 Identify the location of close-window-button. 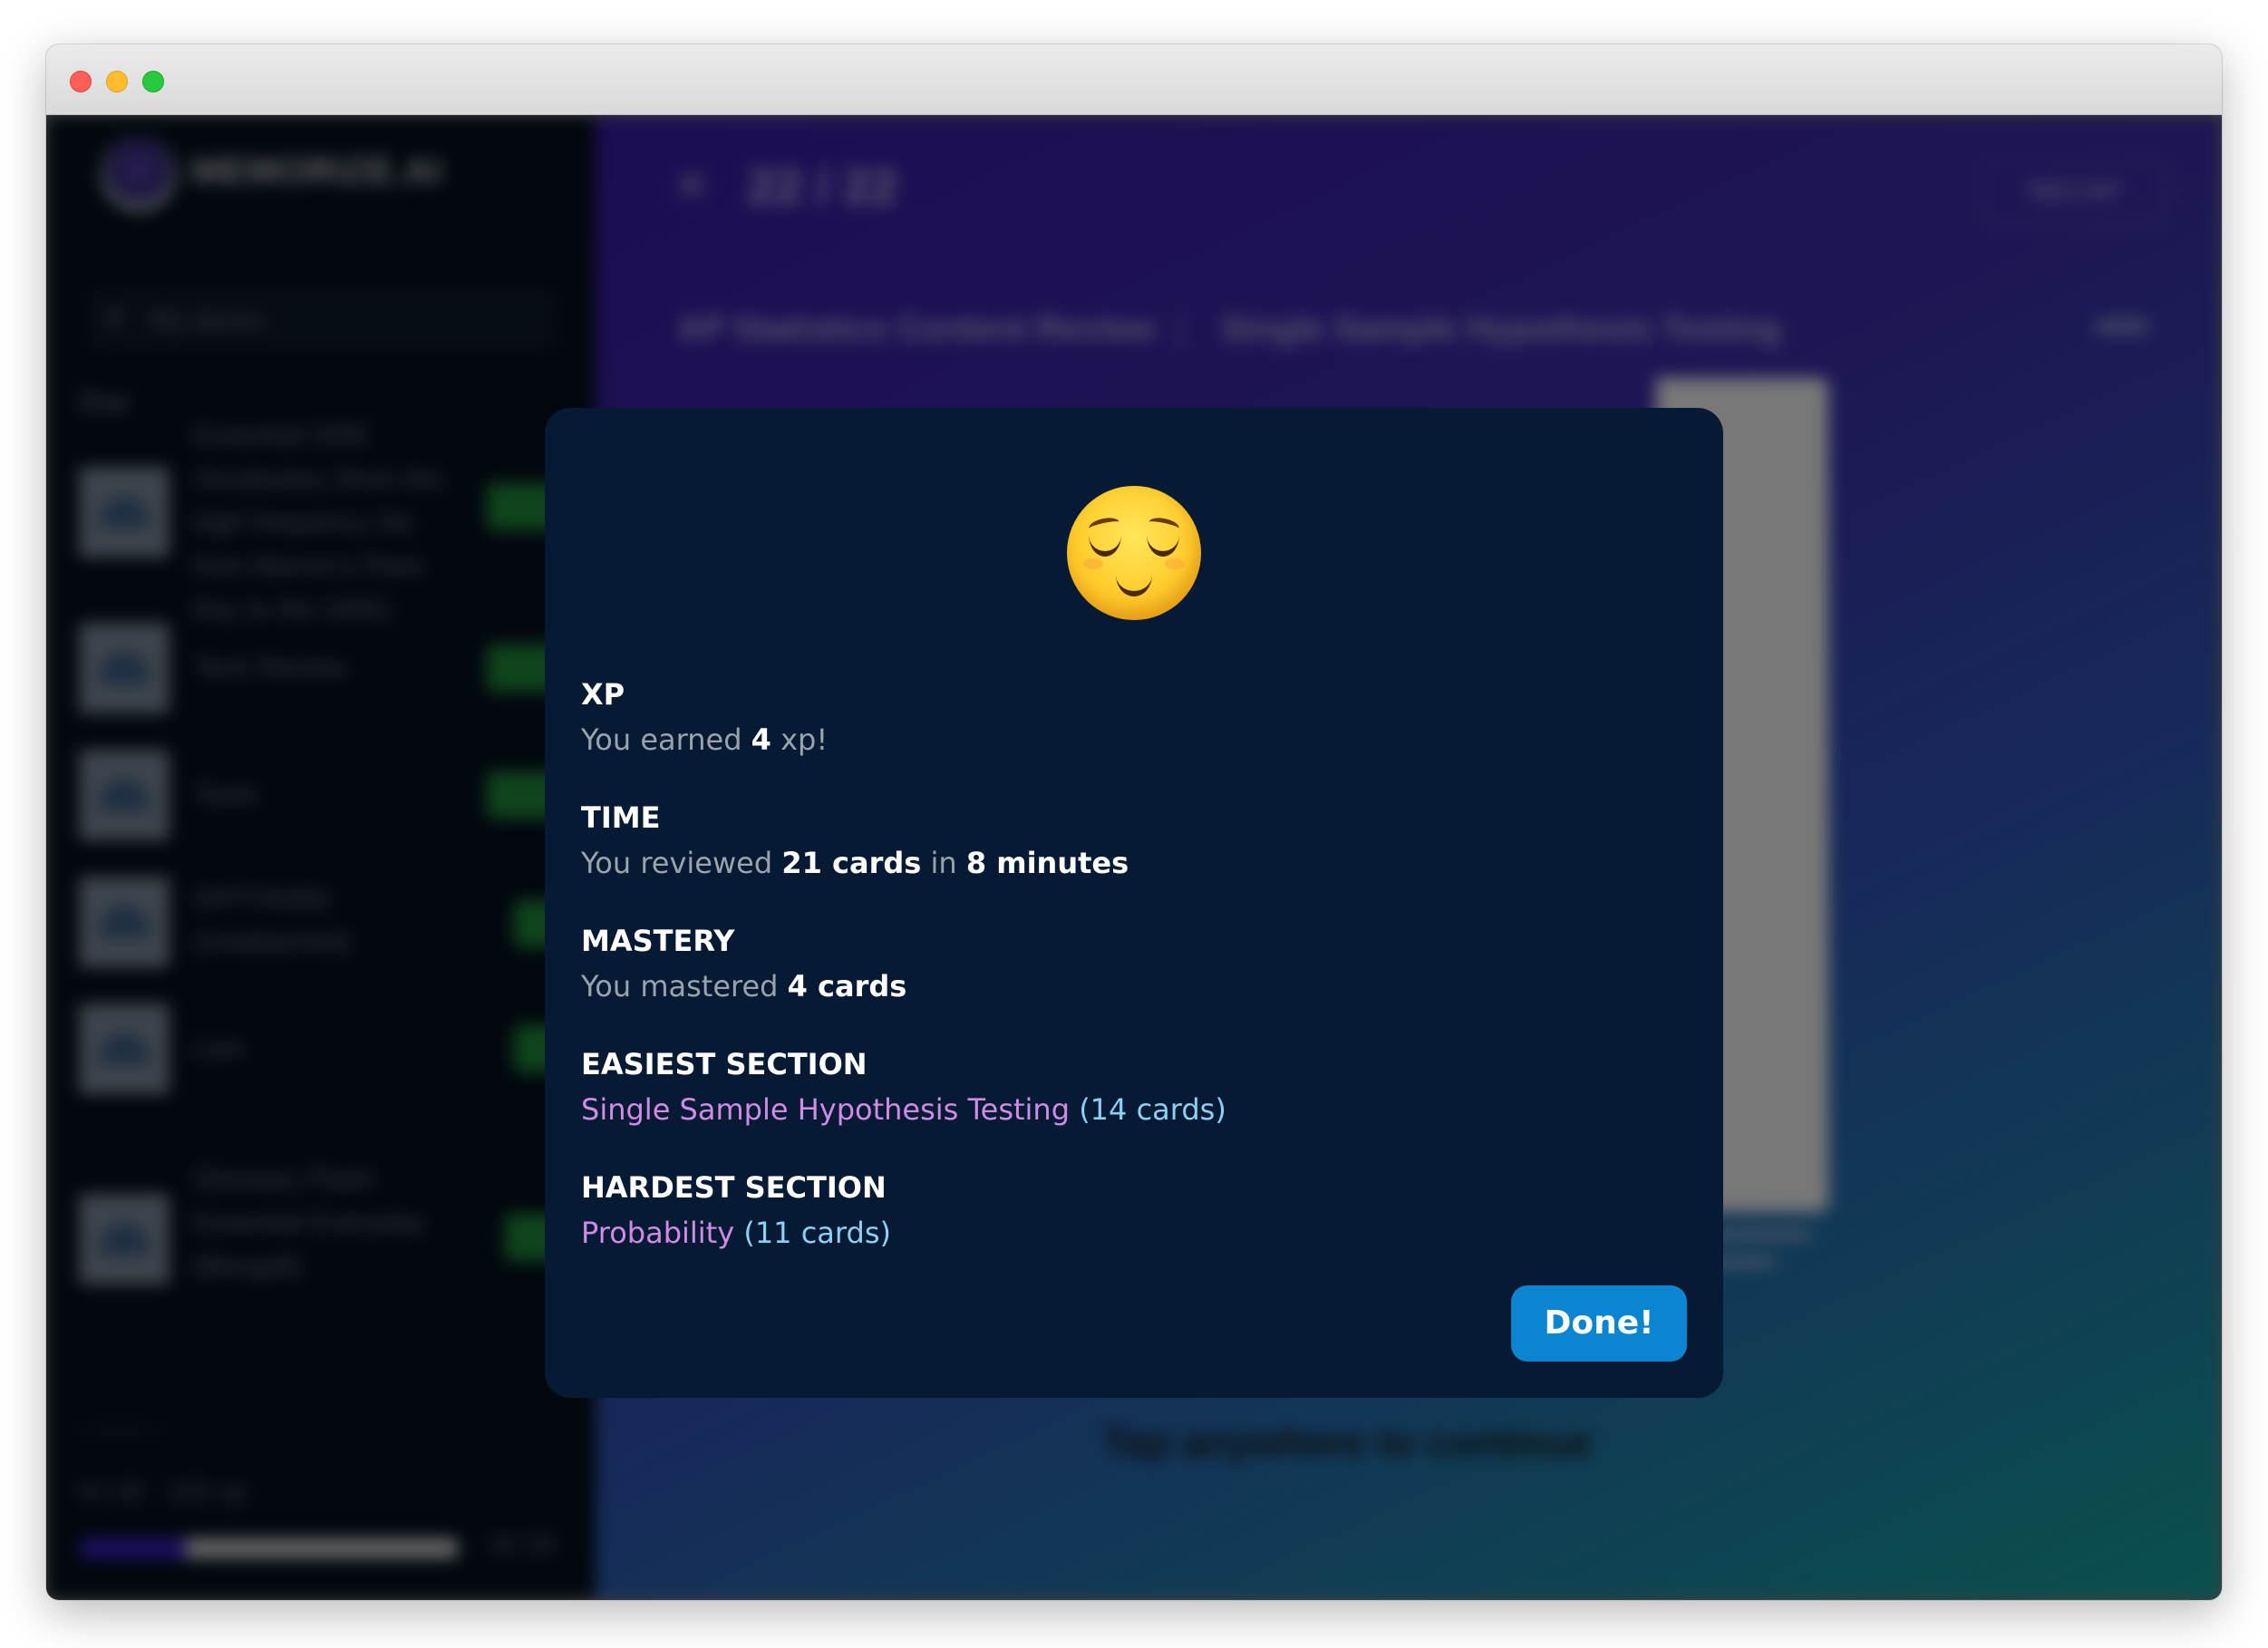
(81, 81).